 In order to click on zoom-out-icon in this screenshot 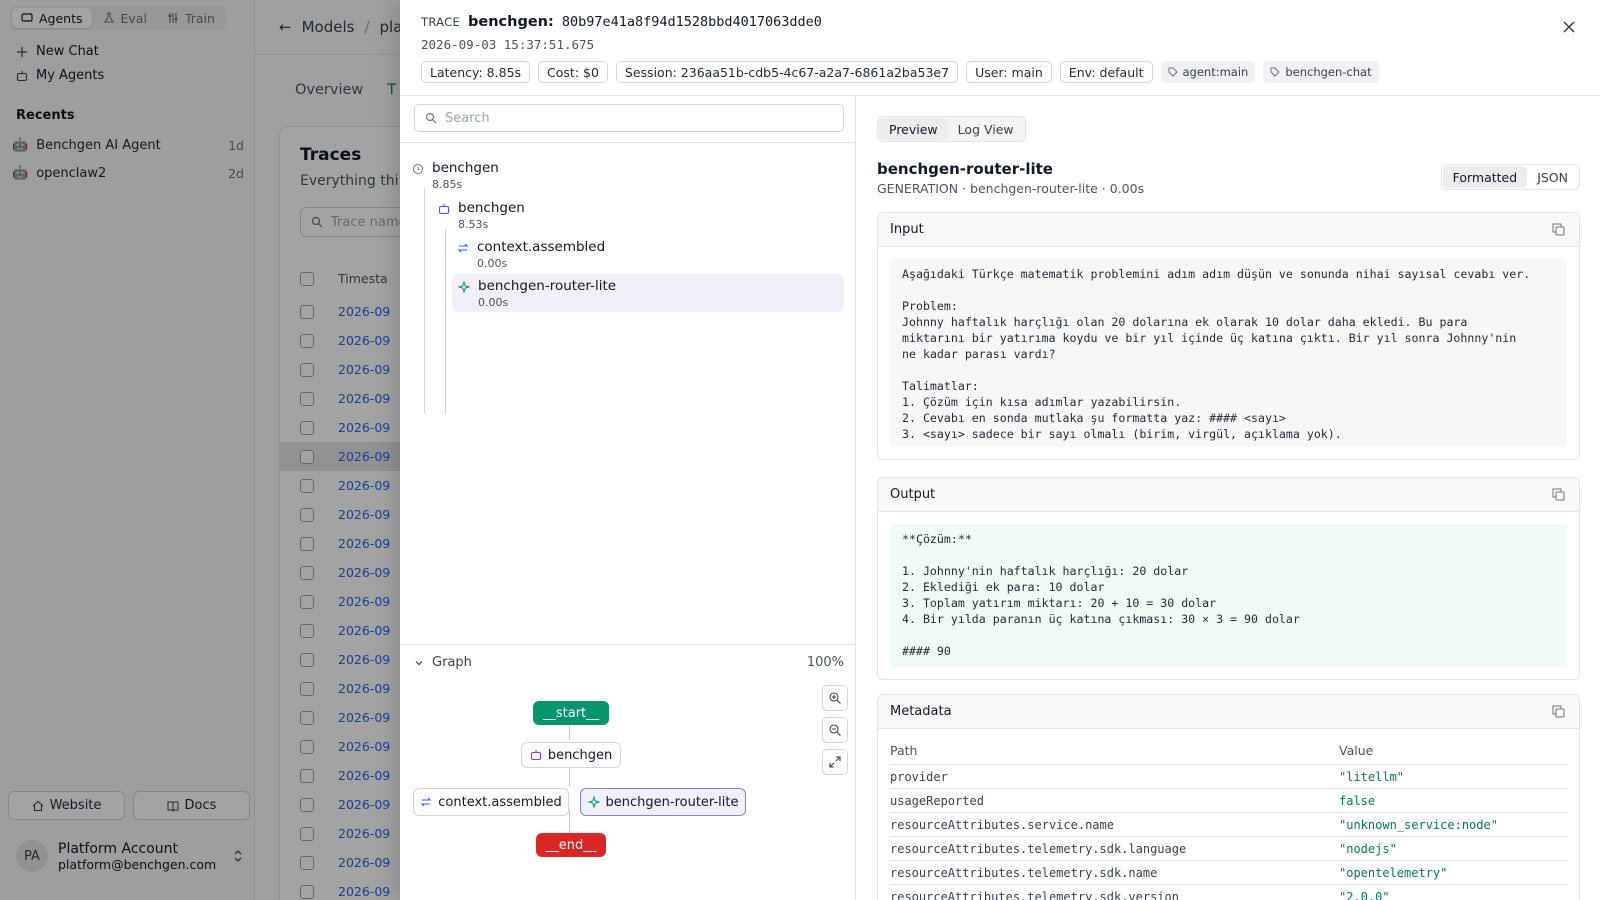, I will do `click(835, 730)`.